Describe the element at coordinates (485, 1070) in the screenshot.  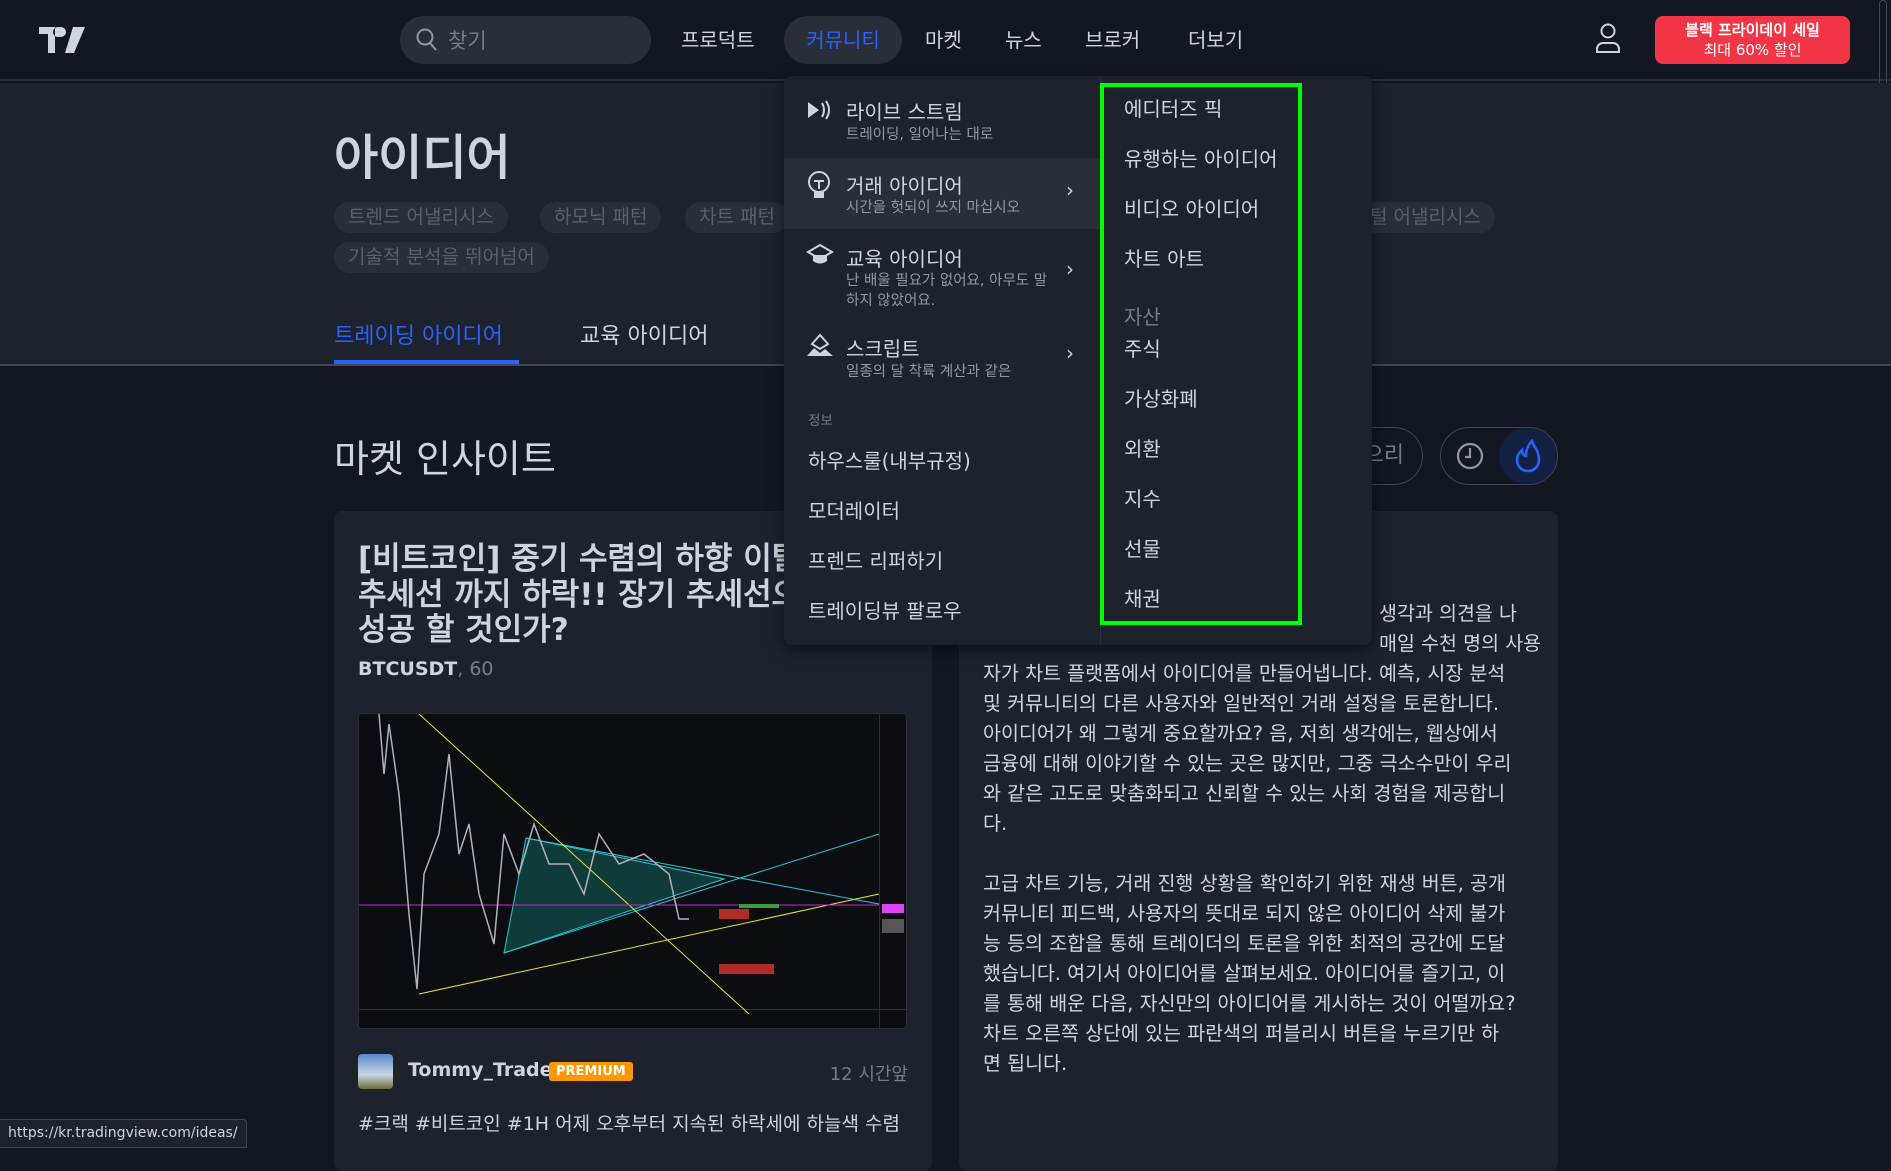
I see `author-name: Tommy_Trader` at that location.